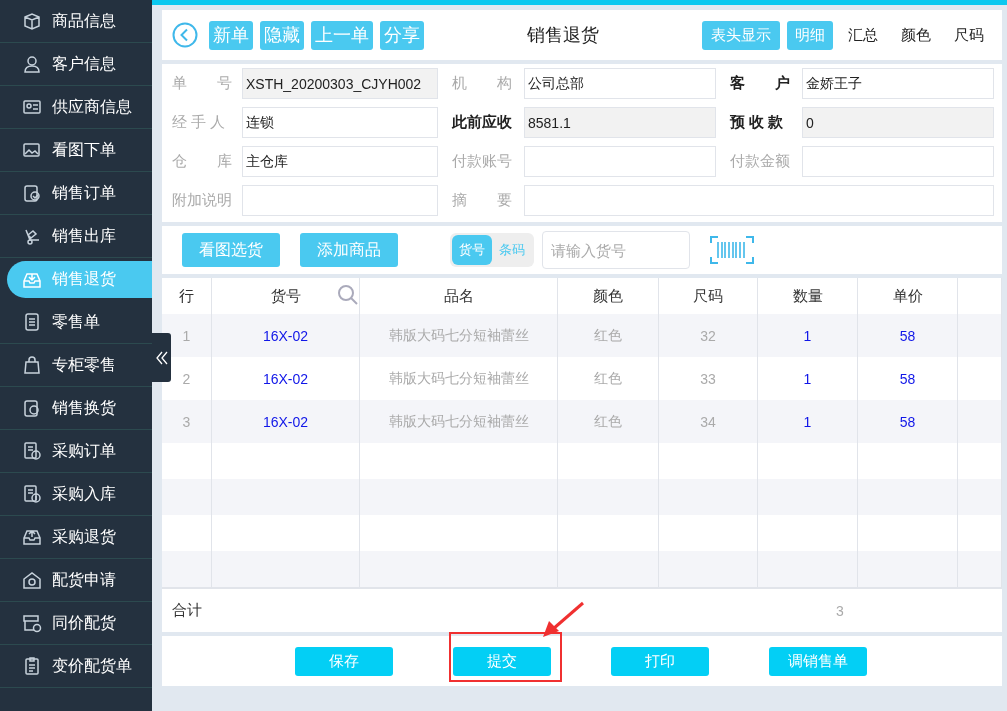  I want to click on input-field: 金娇王子, so click(898, 83).